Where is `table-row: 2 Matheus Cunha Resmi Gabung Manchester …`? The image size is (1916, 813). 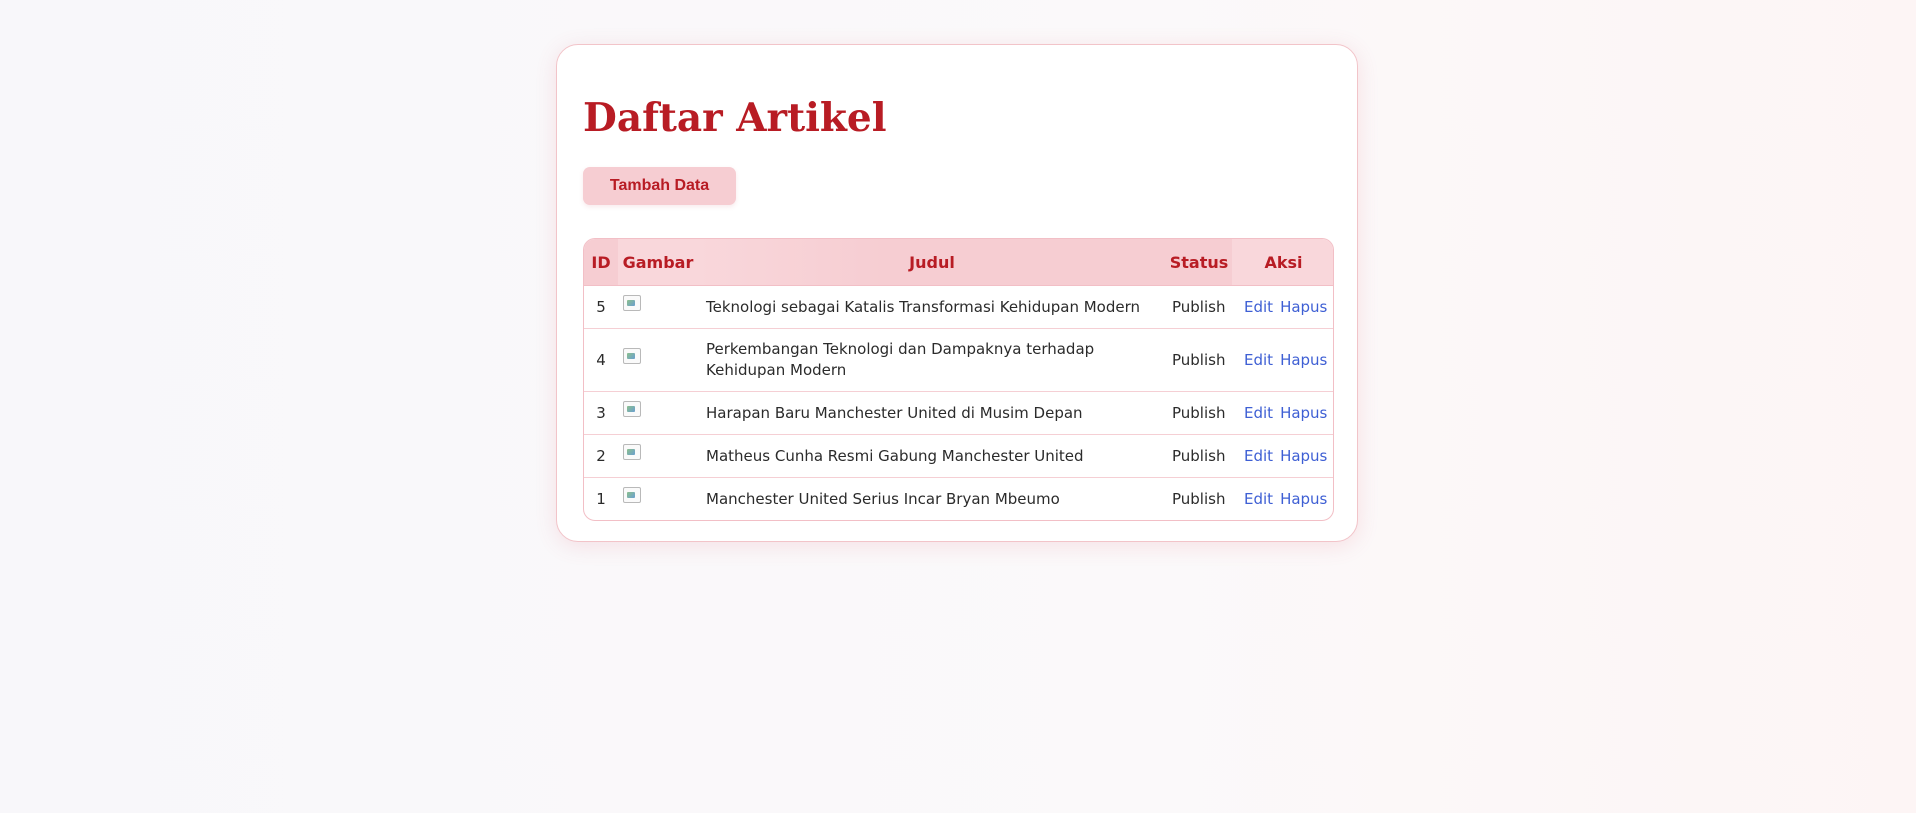 table-row: 2 Matheus Cunha Resmi Gabung Manchester … is located at coordinates (958, 456).